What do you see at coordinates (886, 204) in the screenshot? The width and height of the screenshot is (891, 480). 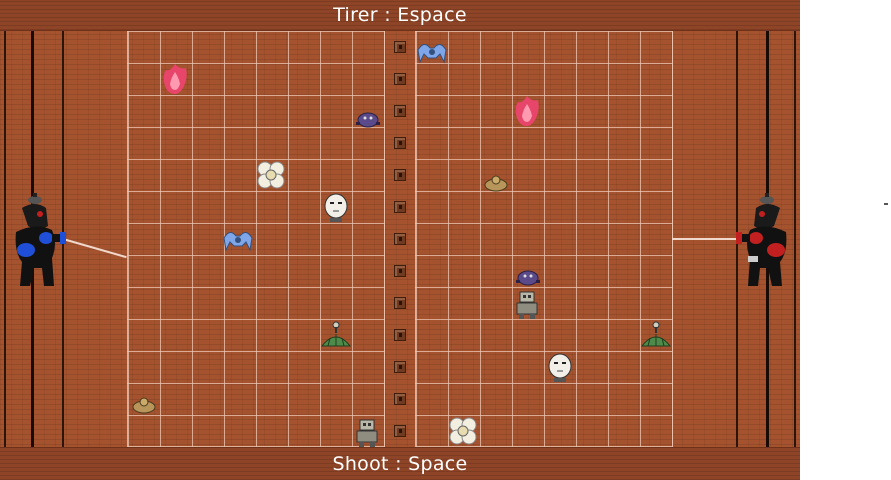 I see `offscreen-mark` at bounding box center [886, 204].